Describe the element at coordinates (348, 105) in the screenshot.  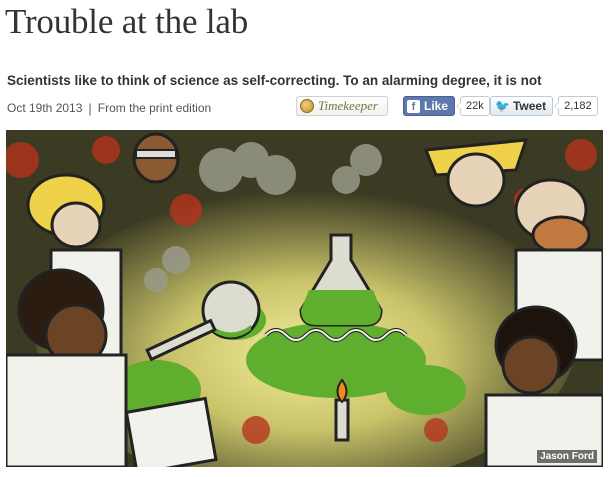
I see `timekeeper-label: Timekeeper` at that location.